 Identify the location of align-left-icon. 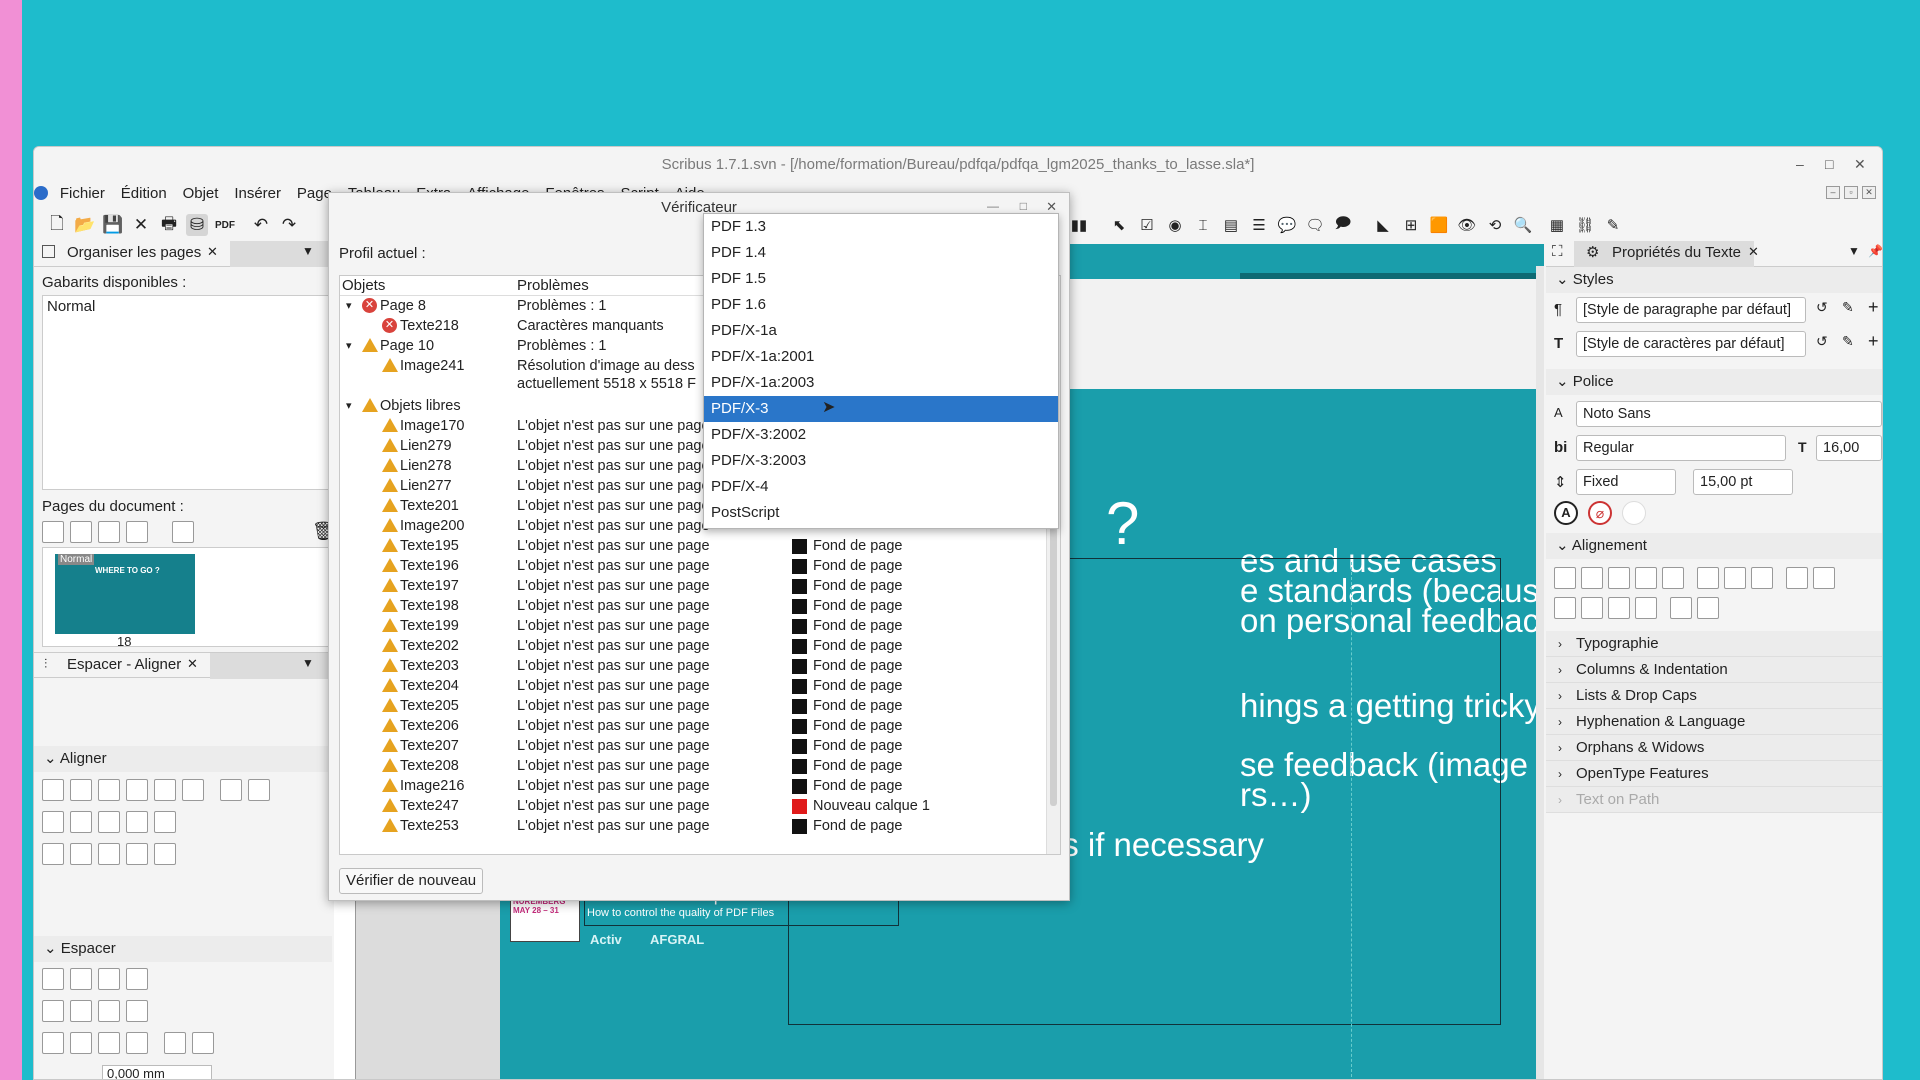
(53, 822).